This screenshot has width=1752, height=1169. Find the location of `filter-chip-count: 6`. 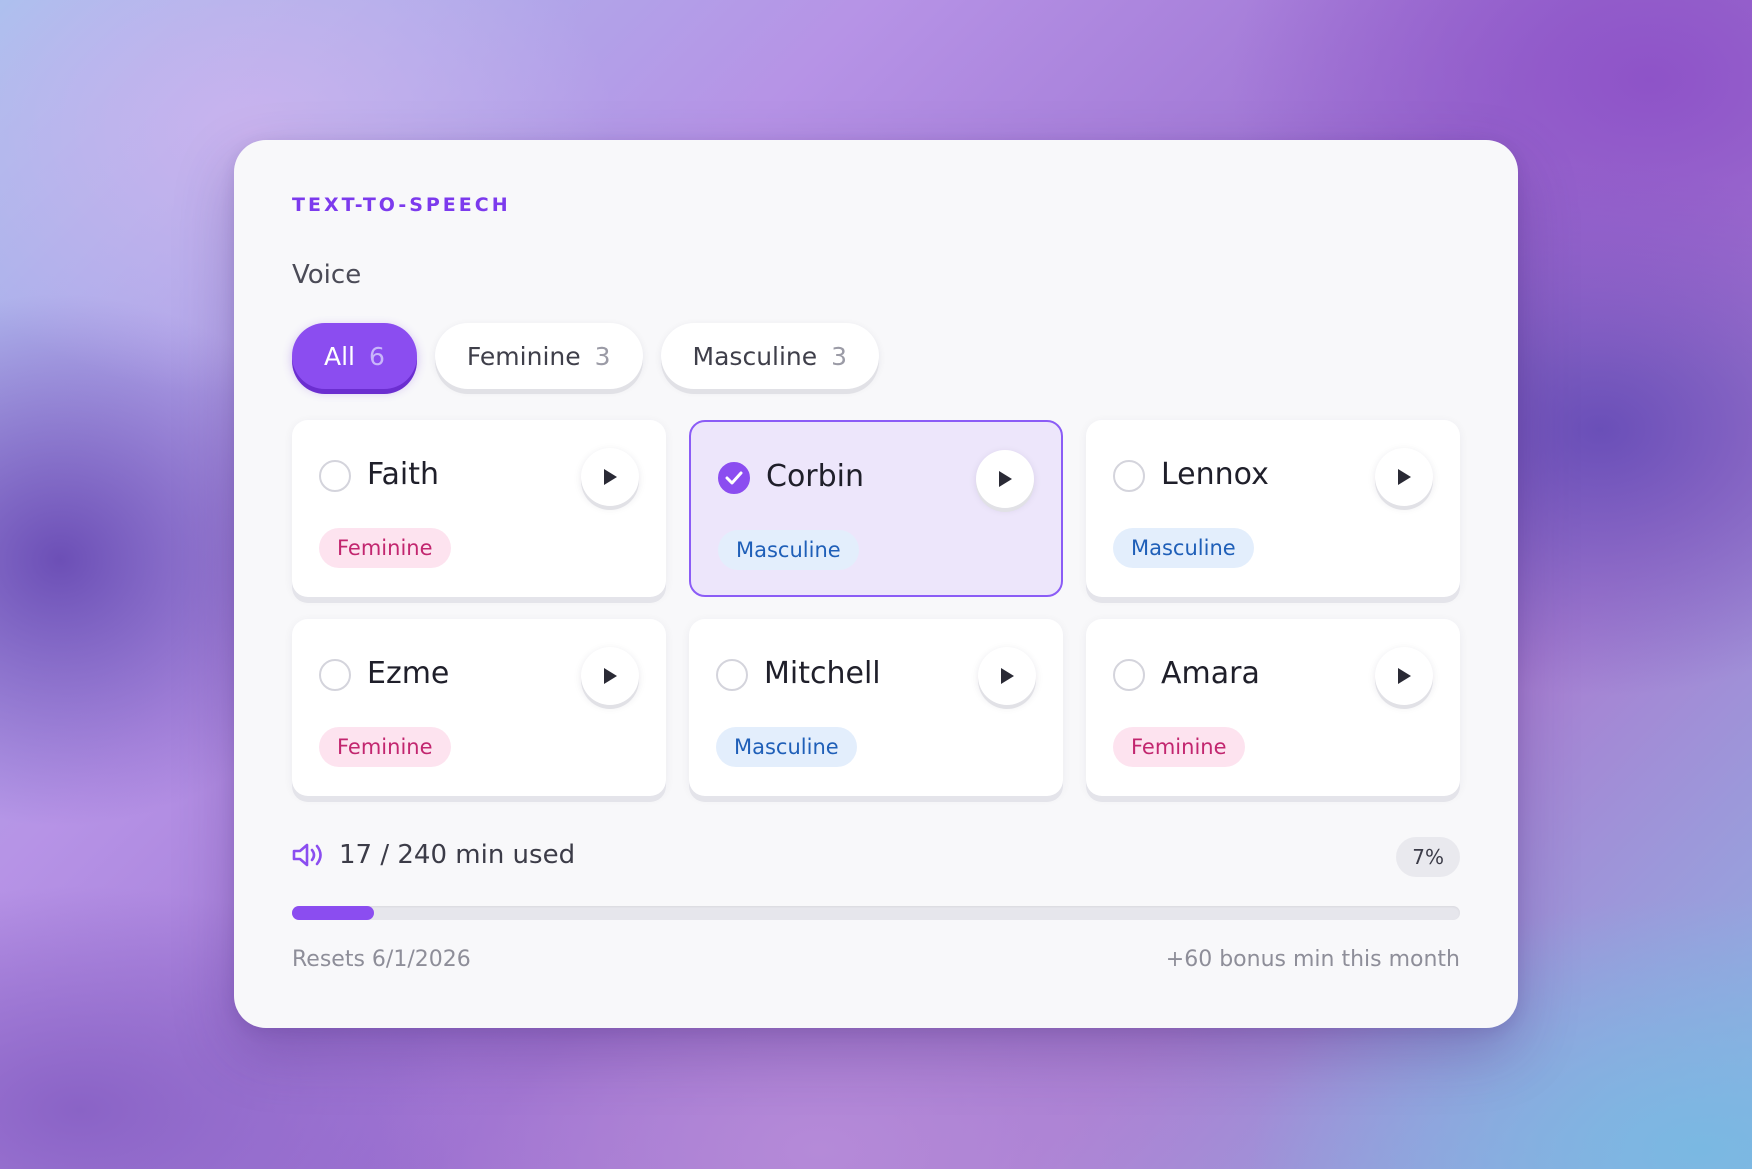

filter-chip-count: 6 is located at coordinates (377, 356).